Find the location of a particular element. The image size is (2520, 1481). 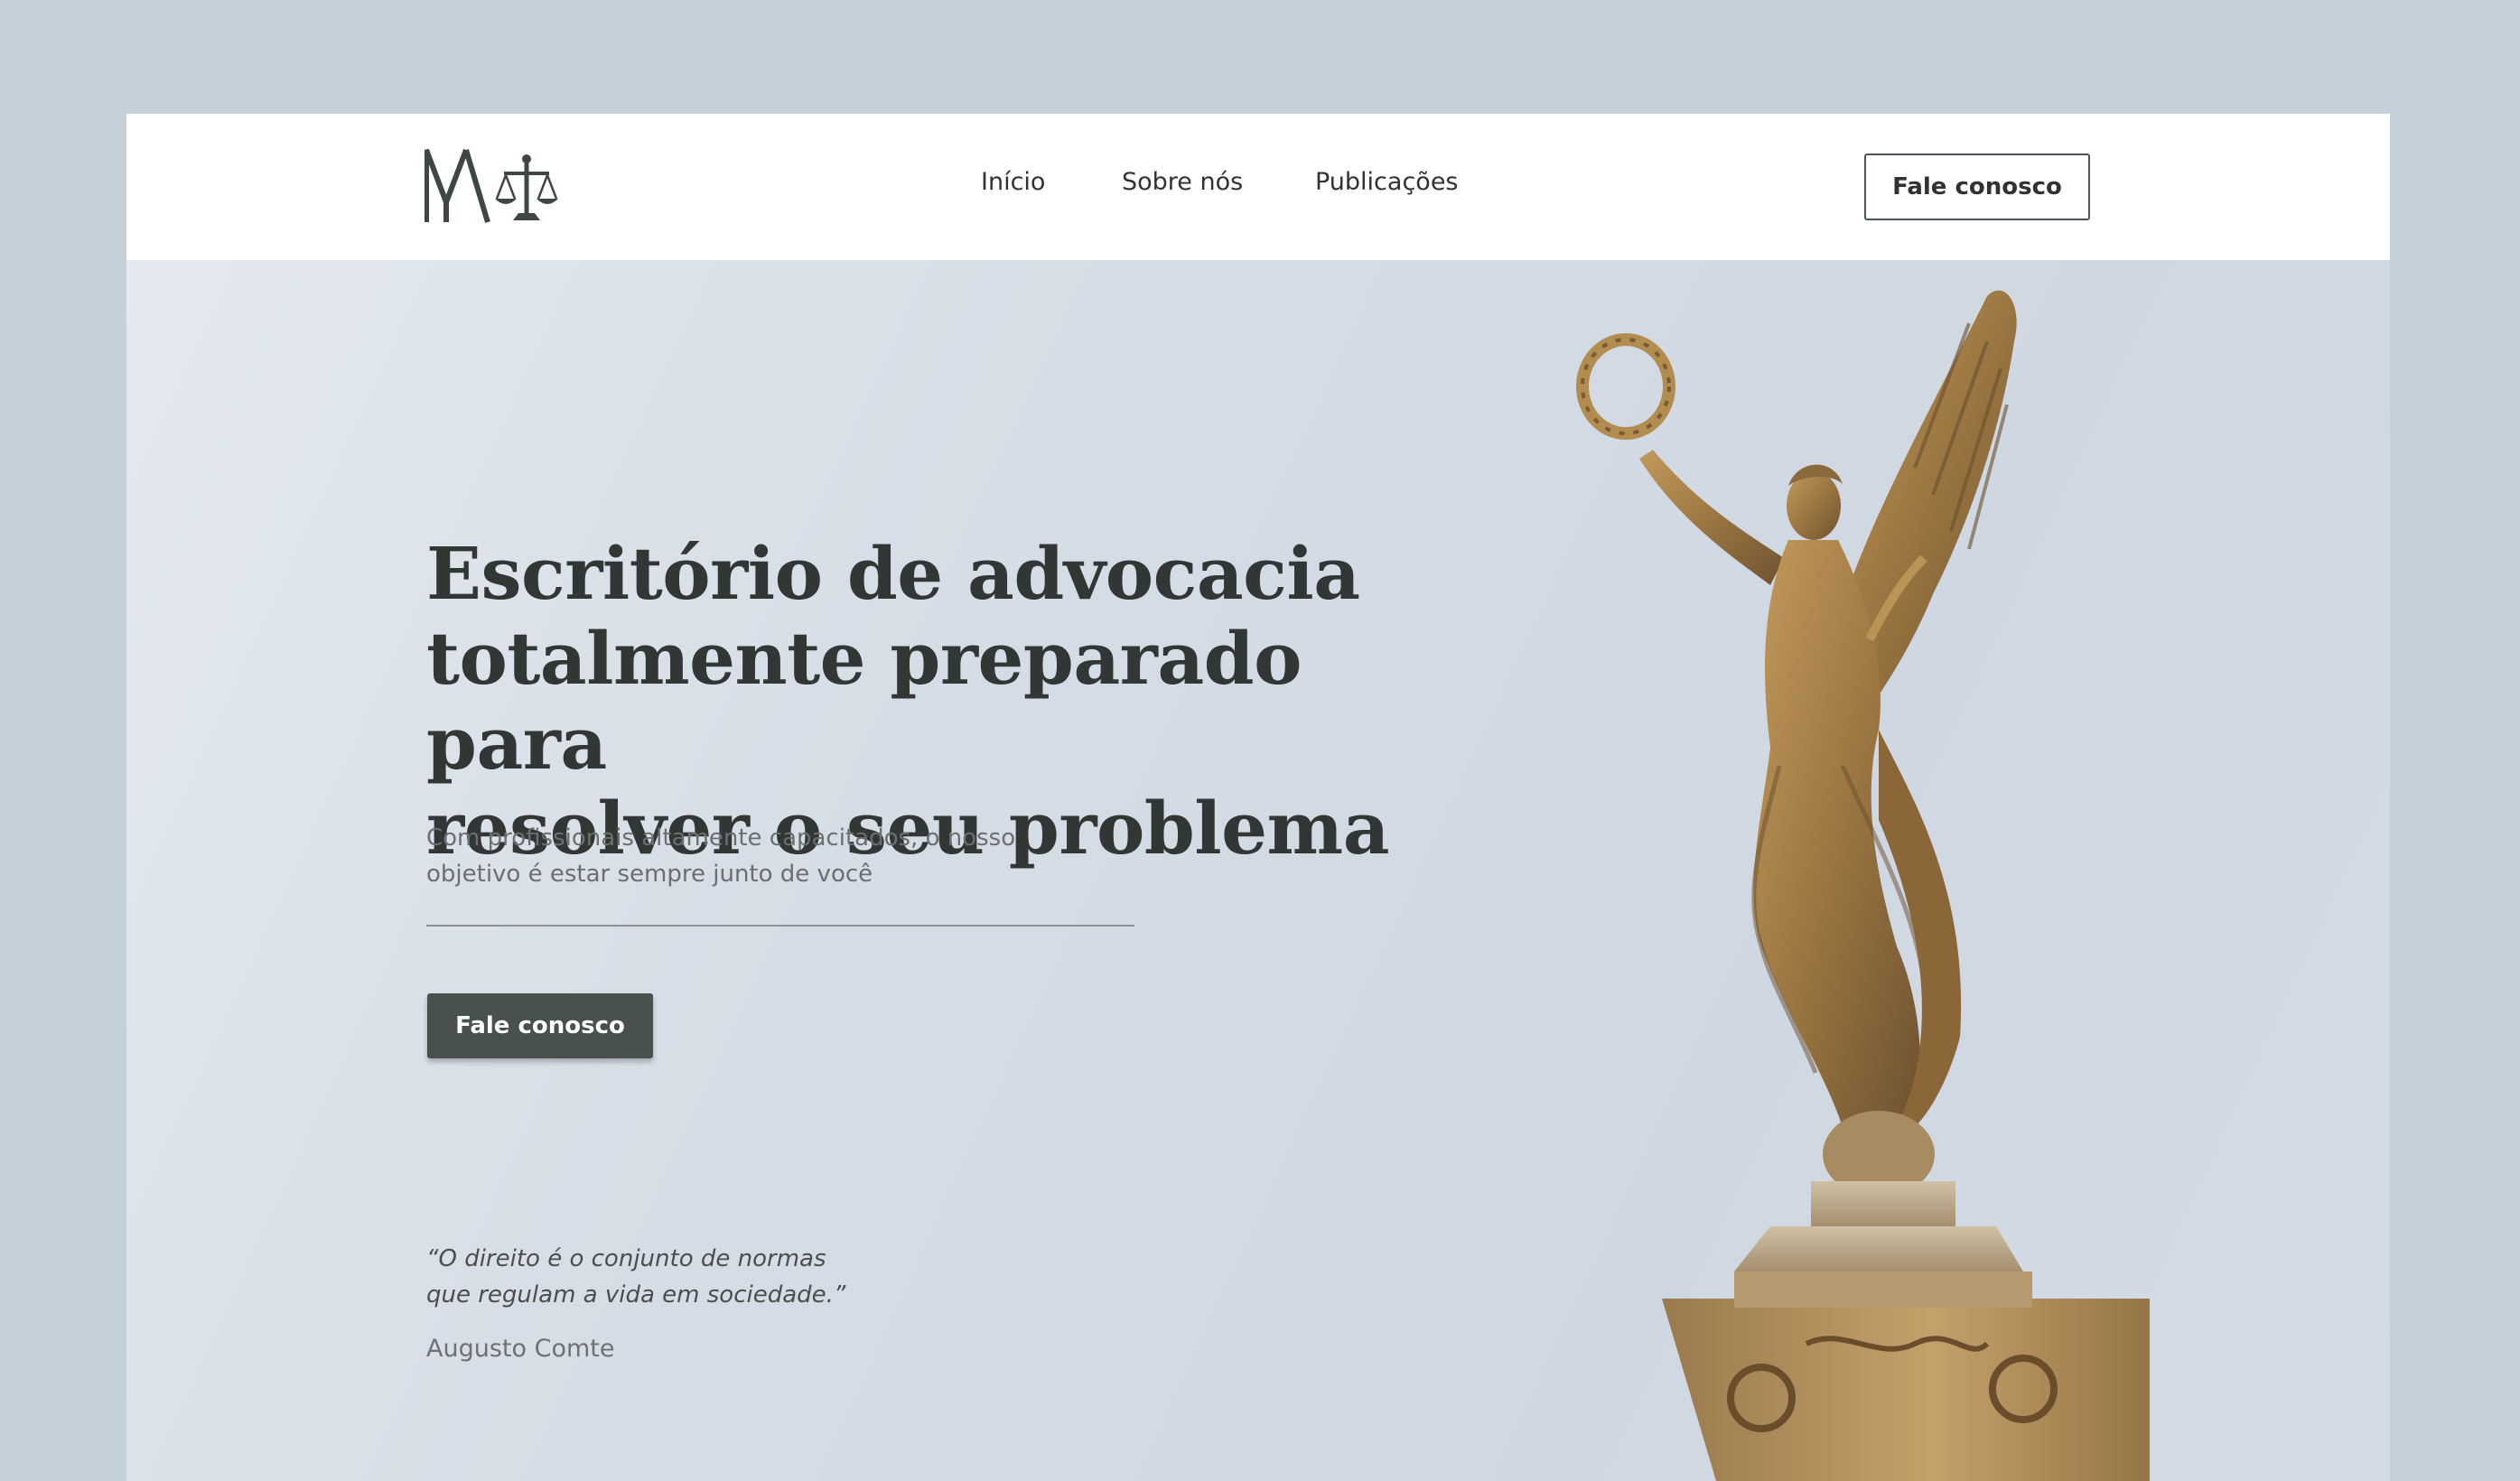

logo-icon is located at coordinates (497, 186).